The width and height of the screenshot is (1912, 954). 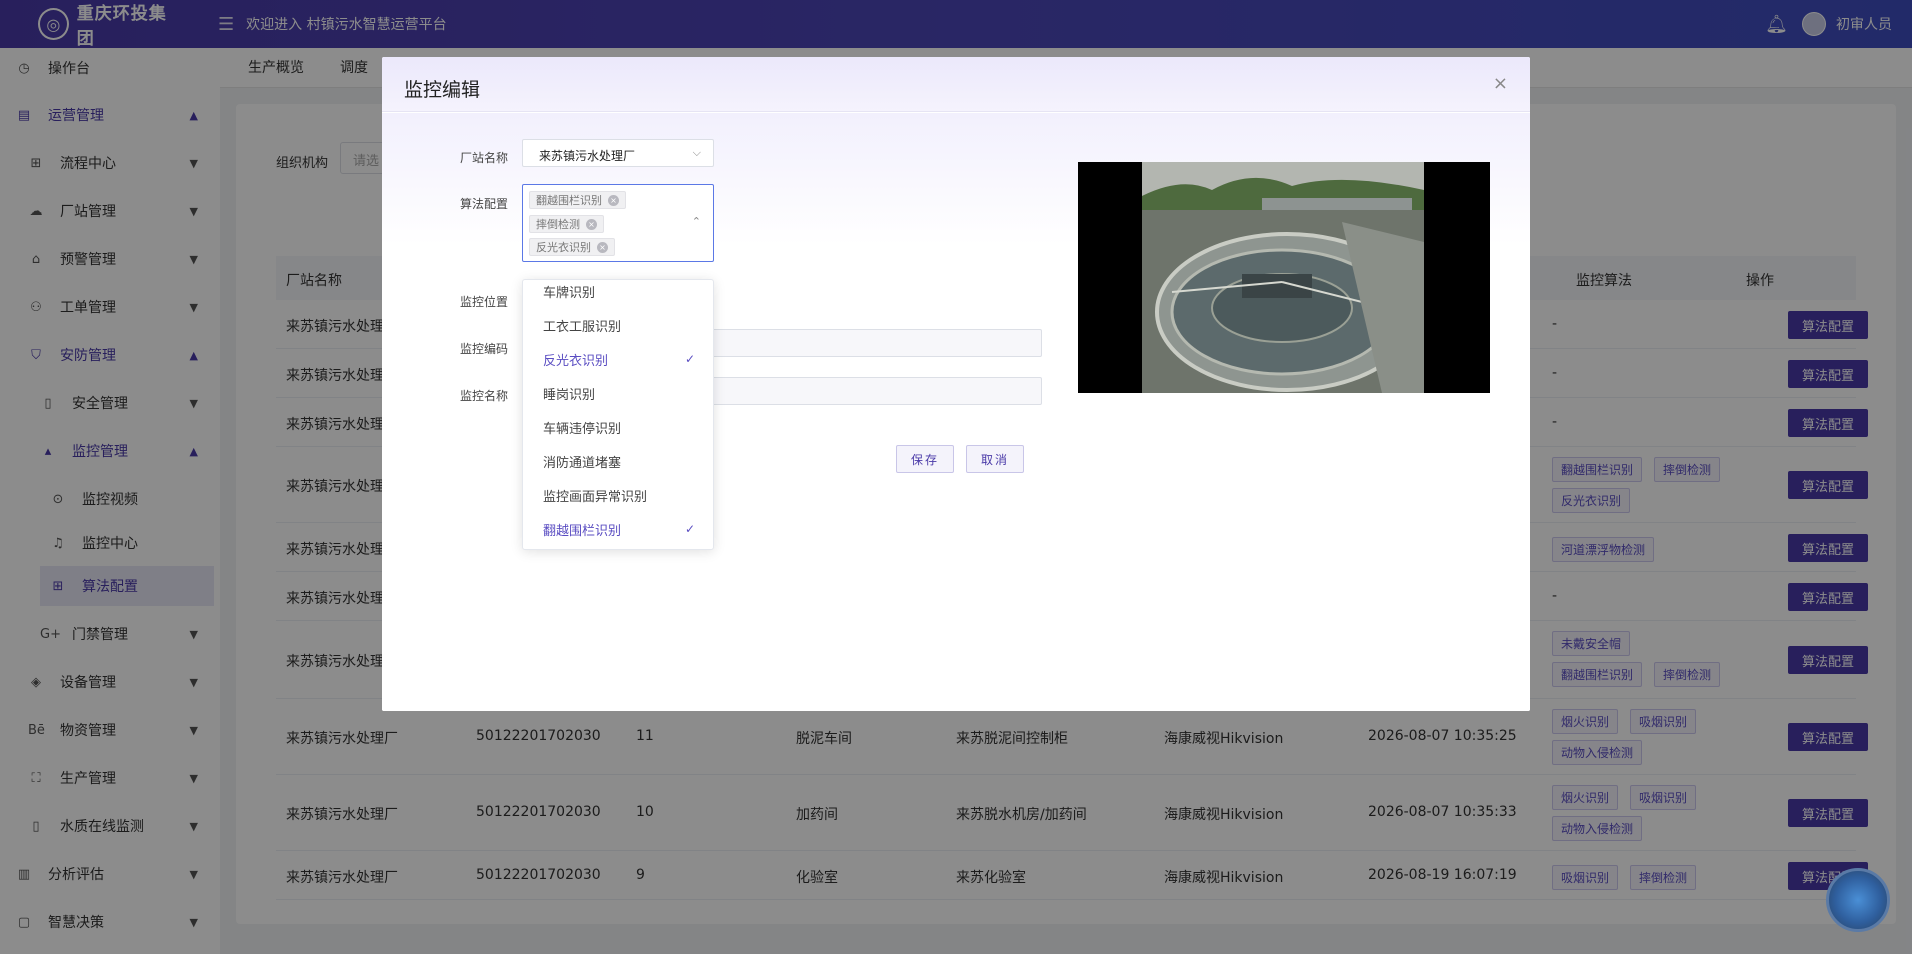 What do you see at coordinates (572, 247) in the screenshot?
I see `algo-chip: 反光衣识别 ×` at bounding box center [572, 247].